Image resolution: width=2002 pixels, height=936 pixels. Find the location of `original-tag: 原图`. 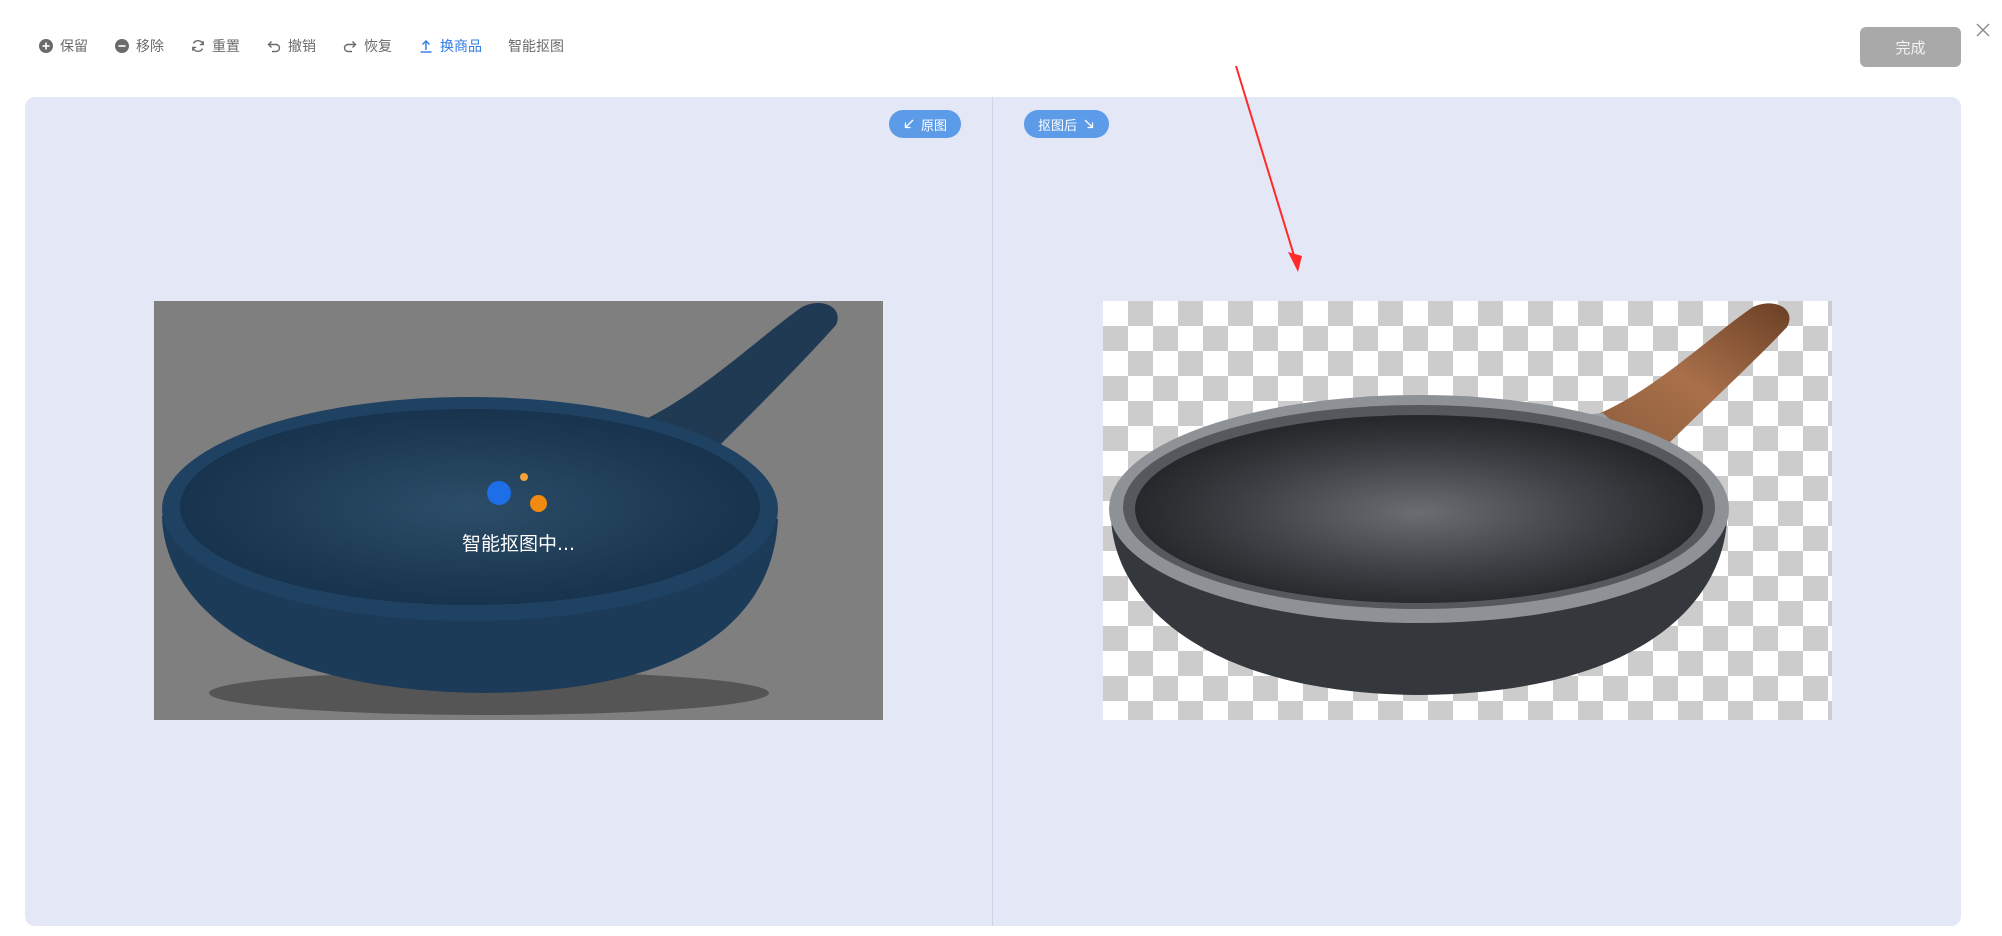

original-tag: 原图 is located at coordinates (925, 124).